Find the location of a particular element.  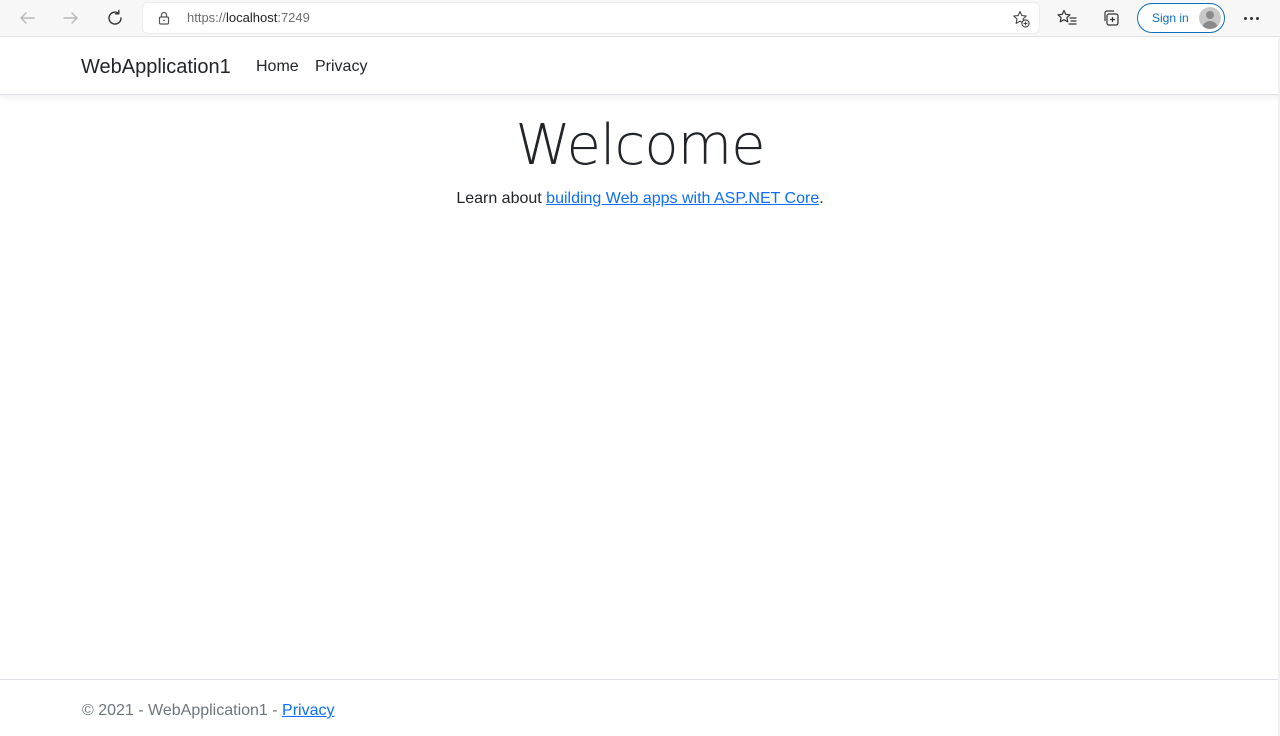

forward-button is located at coordinates (71, 18).